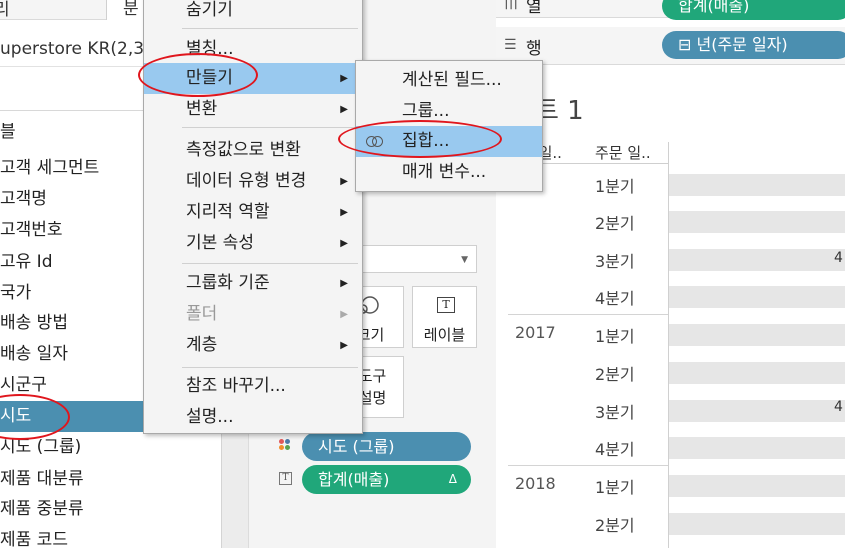 The width and height of the screenshot is (845, 548). What do you see at coordinates (202, 109) in the screenshot?
I see `menu-item-label: 변환` at bounding box center [202, 109].